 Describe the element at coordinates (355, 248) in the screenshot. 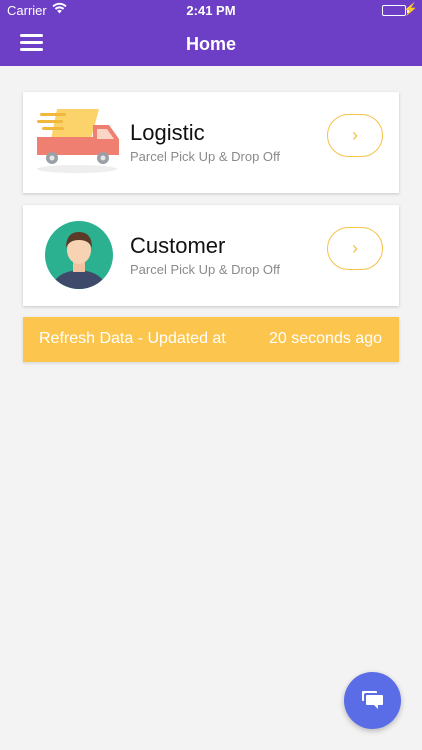

I see `customer-open-button: ›` at that location.